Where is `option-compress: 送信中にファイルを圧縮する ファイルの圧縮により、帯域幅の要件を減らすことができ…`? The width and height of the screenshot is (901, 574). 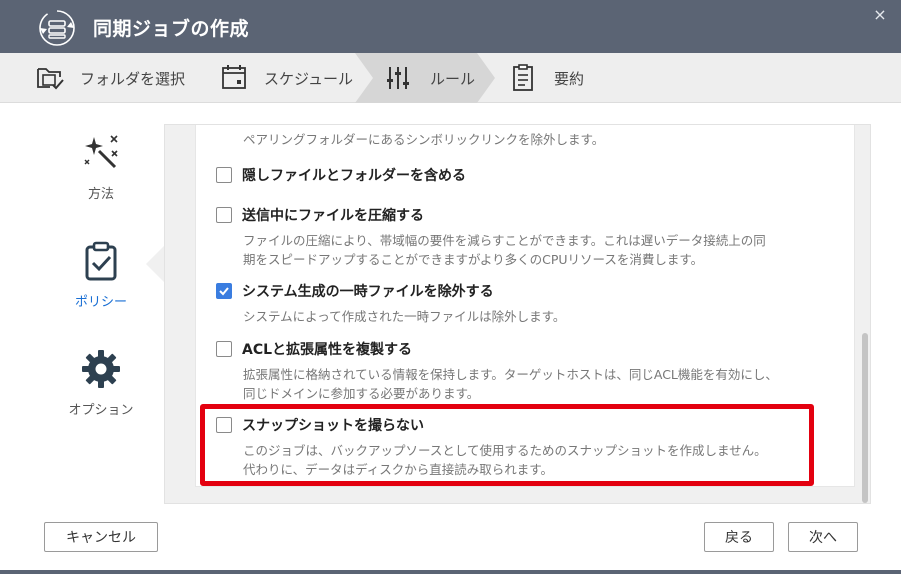 option-compress: 送信中にファイルを圧縮する ファイルの圧縮により、帯域幅の要件を減らすことができ… is located at coordinates (531, 237).